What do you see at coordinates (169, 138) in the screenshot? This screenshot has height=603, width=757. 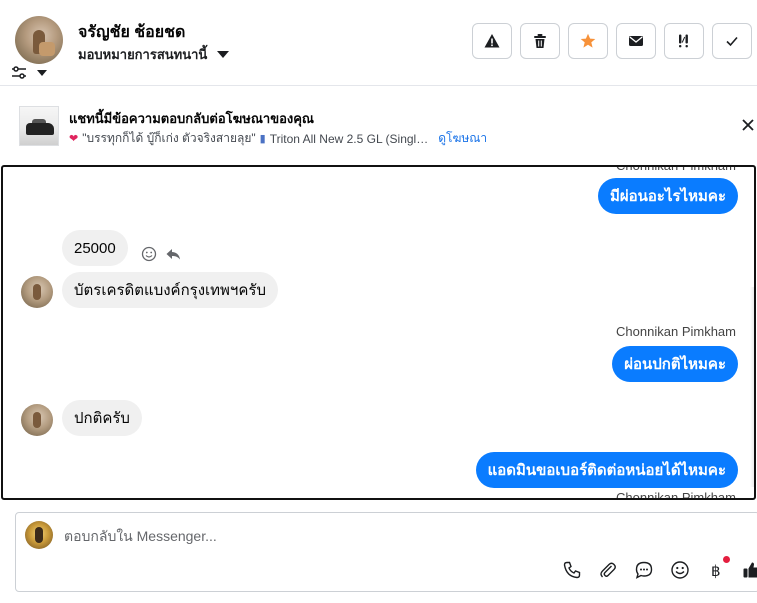 I see `ad-quote: "บรรทุกก็ได้ บู๊ก็เก่ง ตัวจริงสายลุย"` at bounding box center [169, 138].